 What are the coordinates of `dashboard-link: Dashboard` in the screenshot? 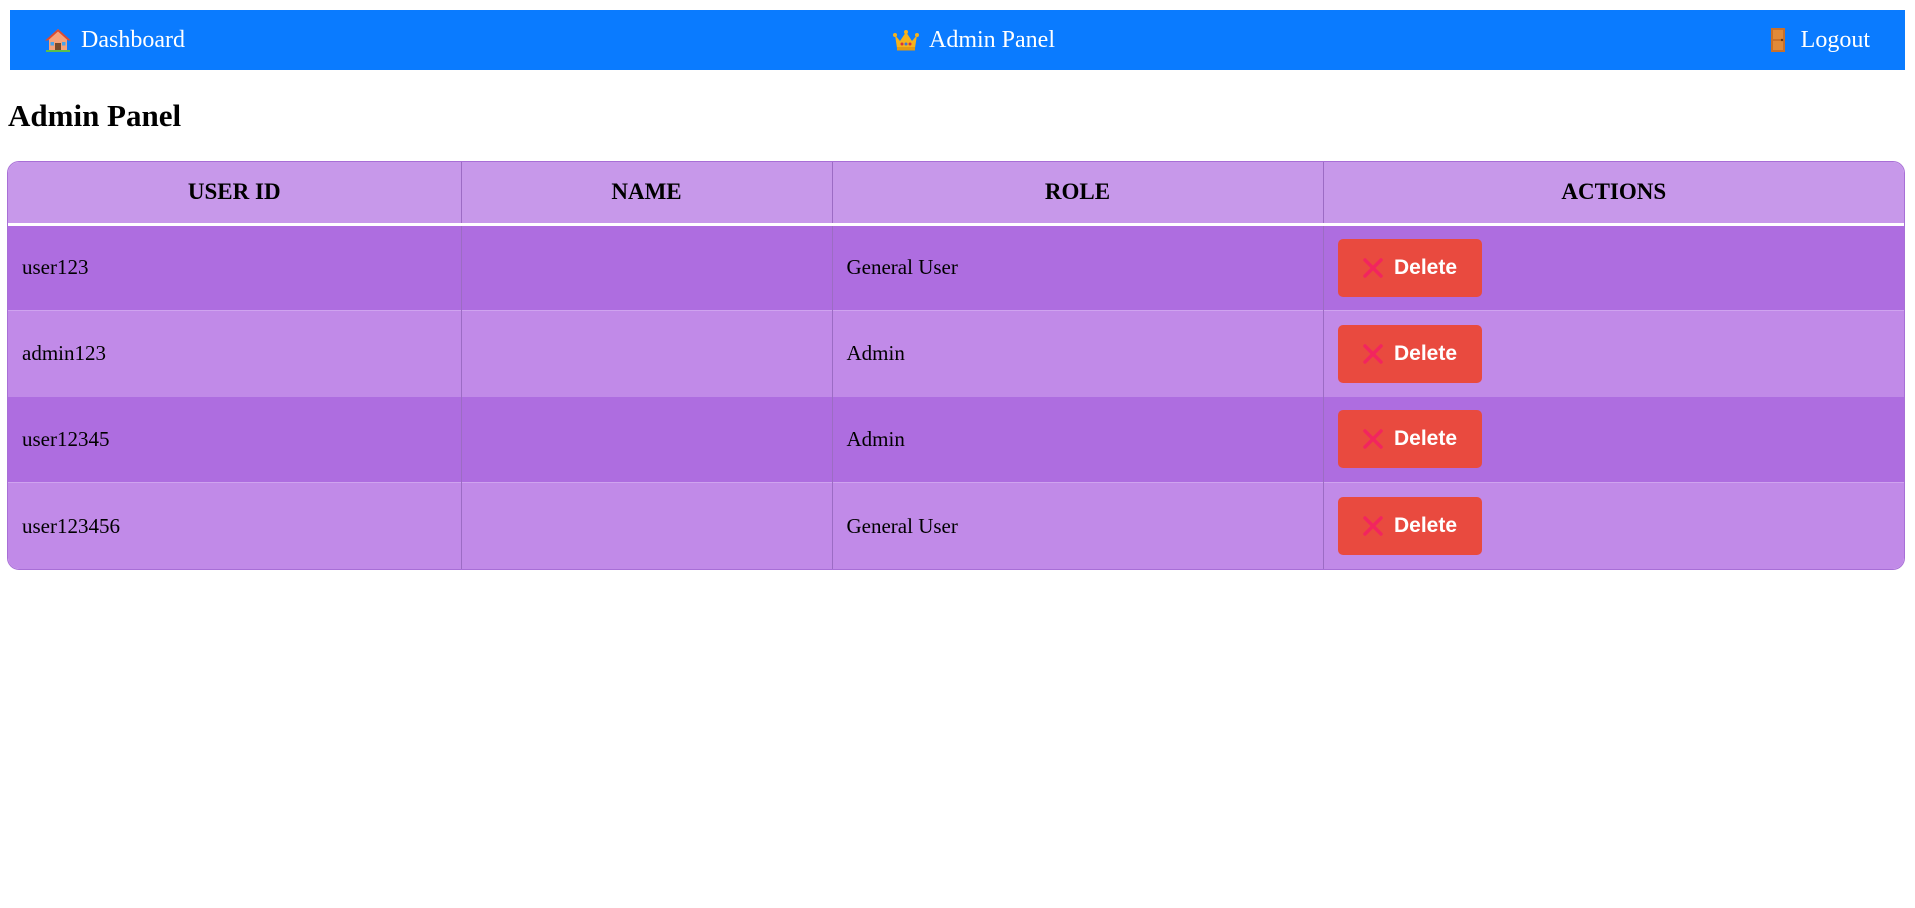 It's located at (115, 40).